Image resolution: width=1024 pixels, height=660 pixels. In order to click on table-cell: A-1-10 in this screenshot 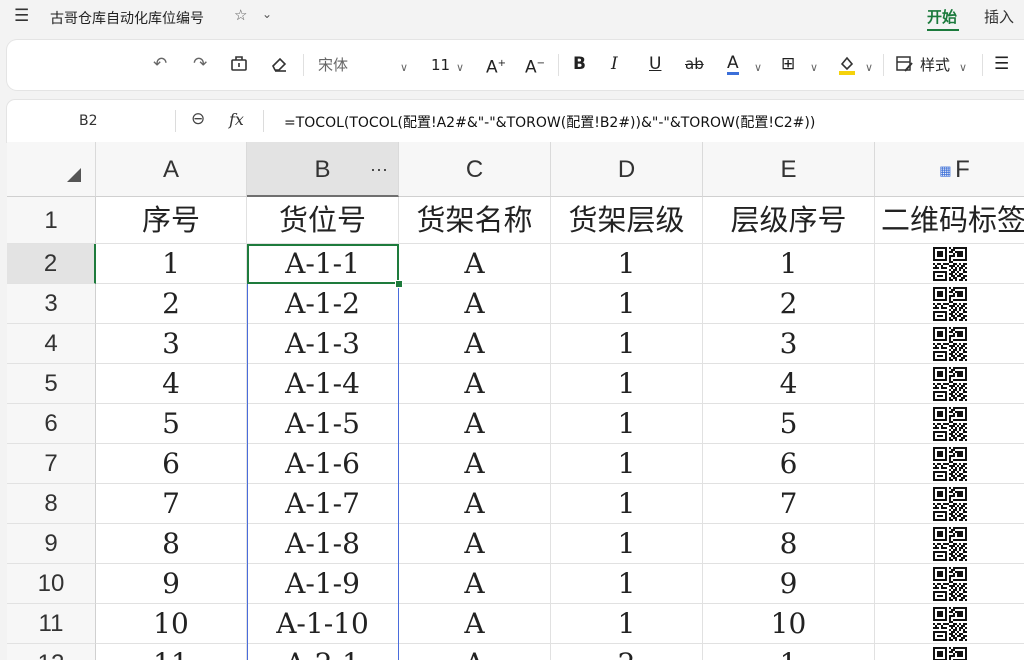, I will do `click(323, 624)`.